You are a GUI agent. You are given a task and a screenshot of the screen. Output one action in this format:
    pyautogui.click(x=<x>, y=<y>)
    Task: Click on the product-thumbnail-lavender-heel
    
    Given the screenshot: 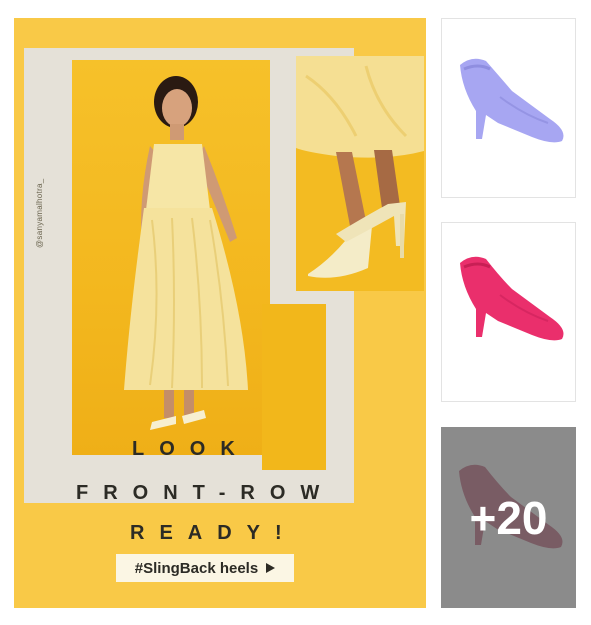 What is the action you would take?
    pyautogui.click(x=508, y=108)
    